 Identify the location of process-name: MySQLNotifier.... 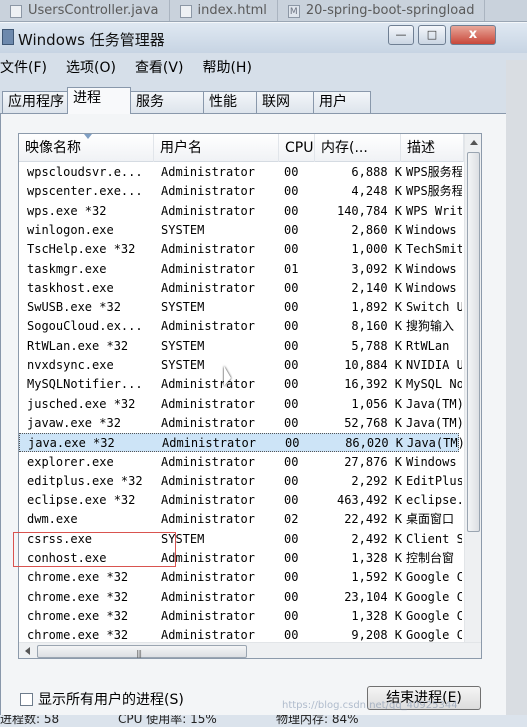
(85, 384).